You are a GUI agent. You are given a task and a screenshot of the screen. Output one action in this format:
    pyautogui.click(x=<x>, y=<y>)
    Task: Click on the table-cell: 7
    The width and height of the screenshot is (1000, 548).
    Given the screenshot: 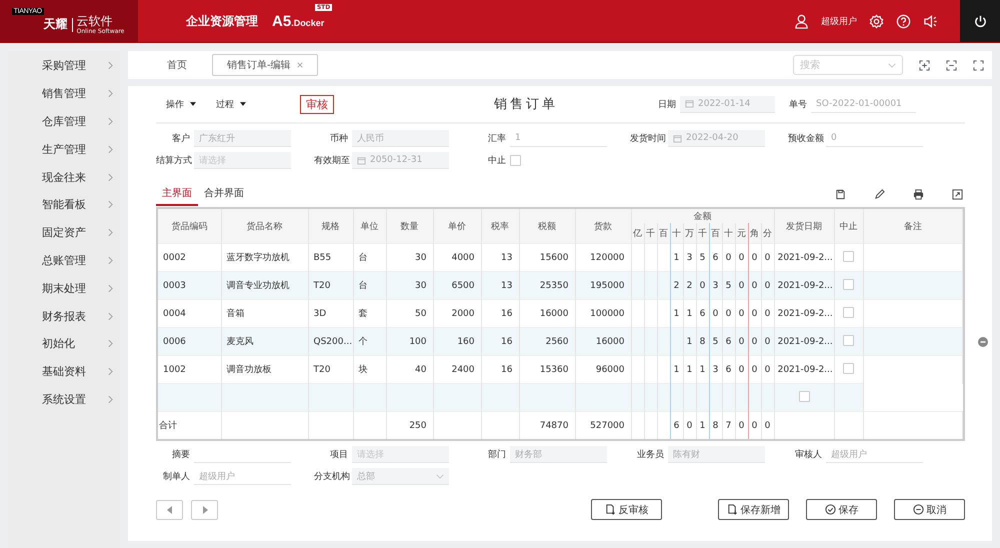 What is the action you would take?
    pyautogui.click(x=728, y=425)
    